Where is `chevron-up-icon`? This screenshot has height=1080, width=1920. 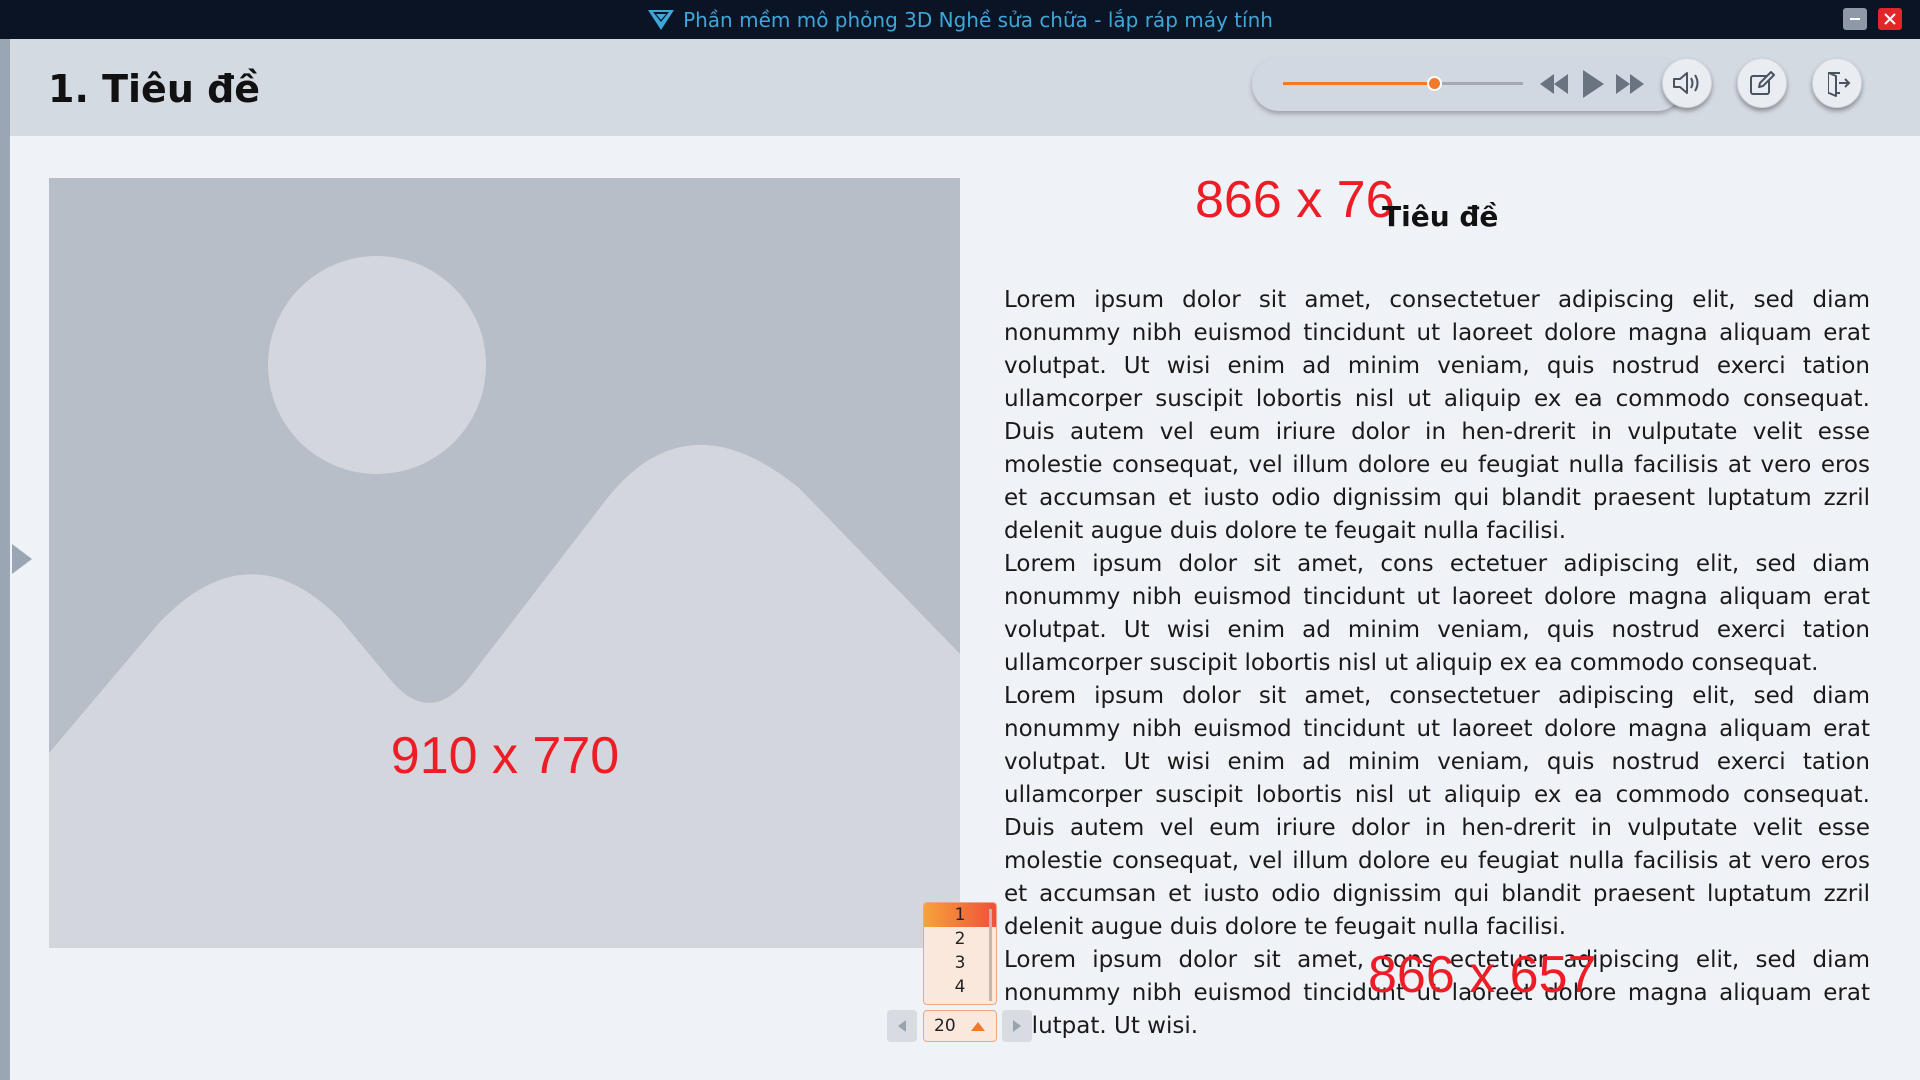
chevron-up-icon is located at coordinates (977, 1026).